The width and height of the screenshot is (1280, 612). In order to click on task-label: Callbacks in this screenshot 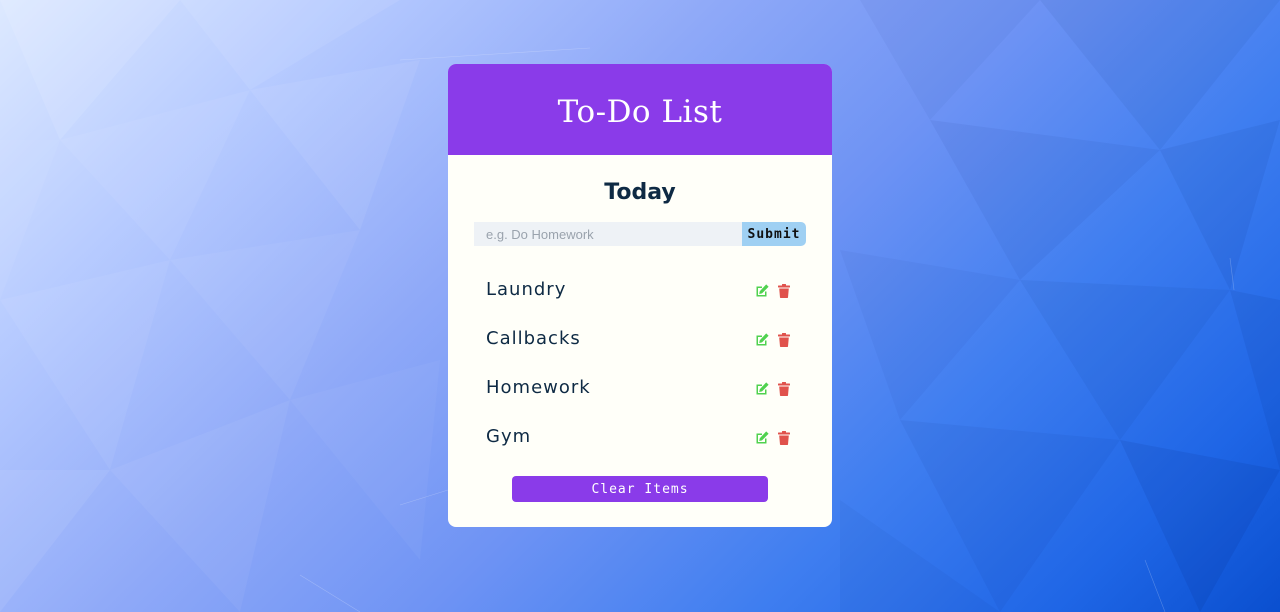, I will do `click(533, 338)`.